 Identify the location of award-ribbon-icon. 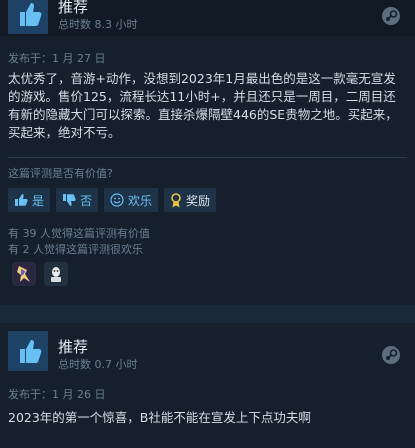
(176, 199).